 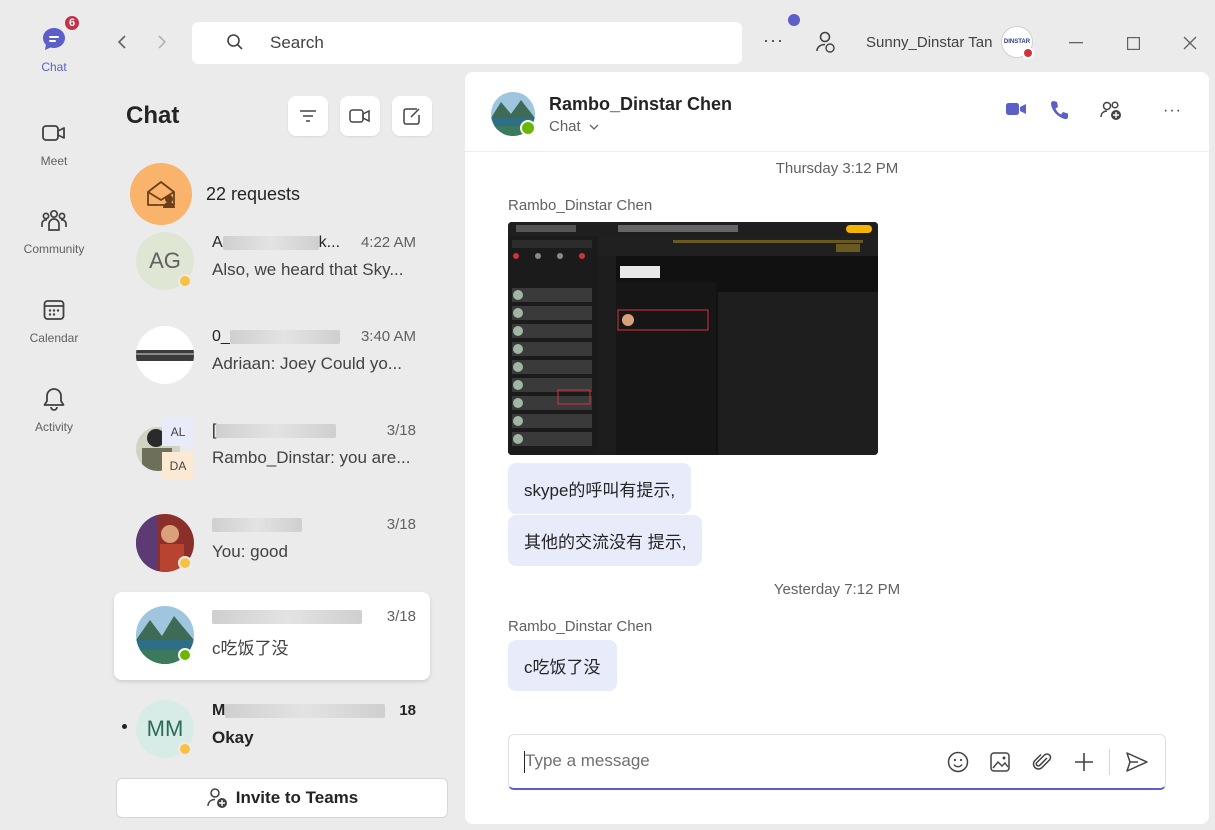 I want to click on attach-icon, so click(x=1042, y=764).